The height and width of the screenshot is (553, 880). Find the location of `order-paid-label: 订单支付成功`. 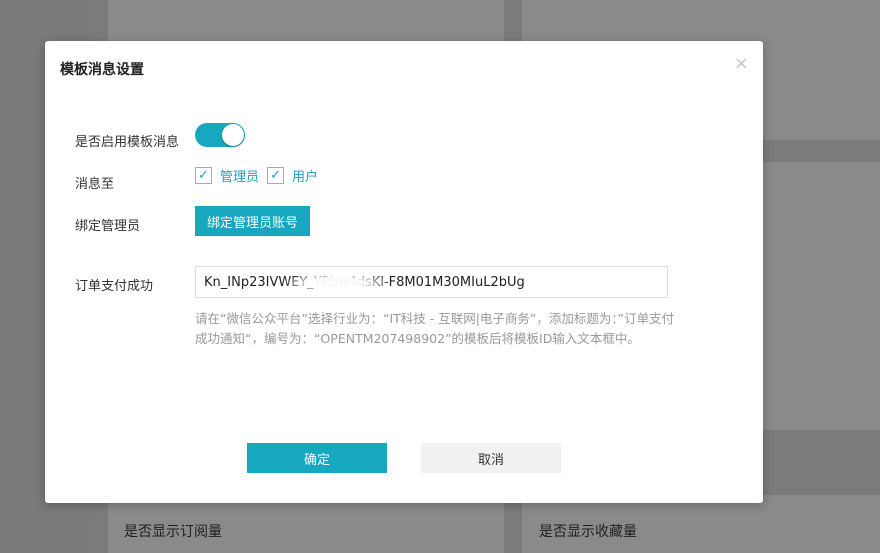

order-paid-label: 订单支付成功 is located at coordinates (114, 286).